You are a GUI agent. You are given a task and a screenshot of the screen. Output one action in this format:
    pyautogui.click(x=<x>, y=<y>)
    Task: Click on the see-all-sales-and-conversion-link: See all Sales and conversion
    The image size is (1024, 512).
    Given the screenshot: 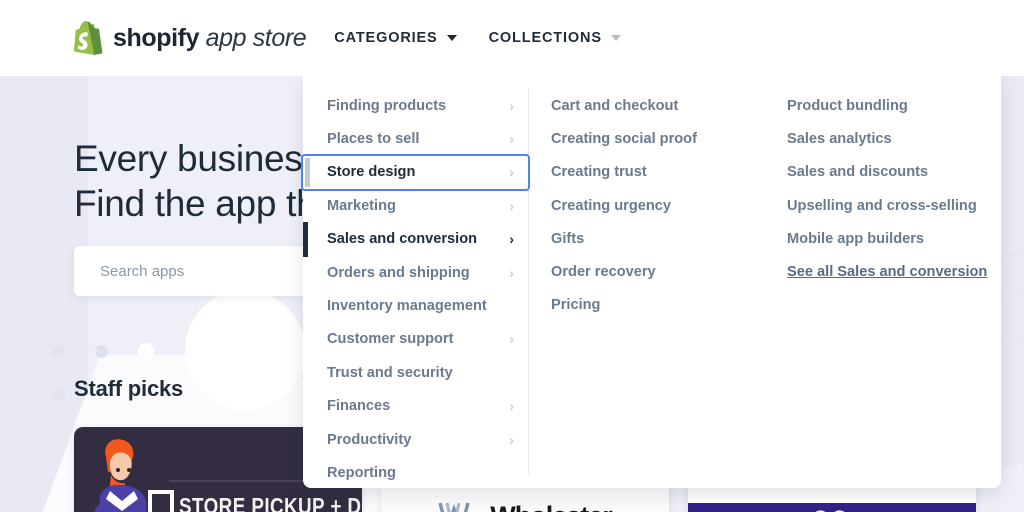 What is the action you would take?
    pyautogui.click(x=887, y=271)
    